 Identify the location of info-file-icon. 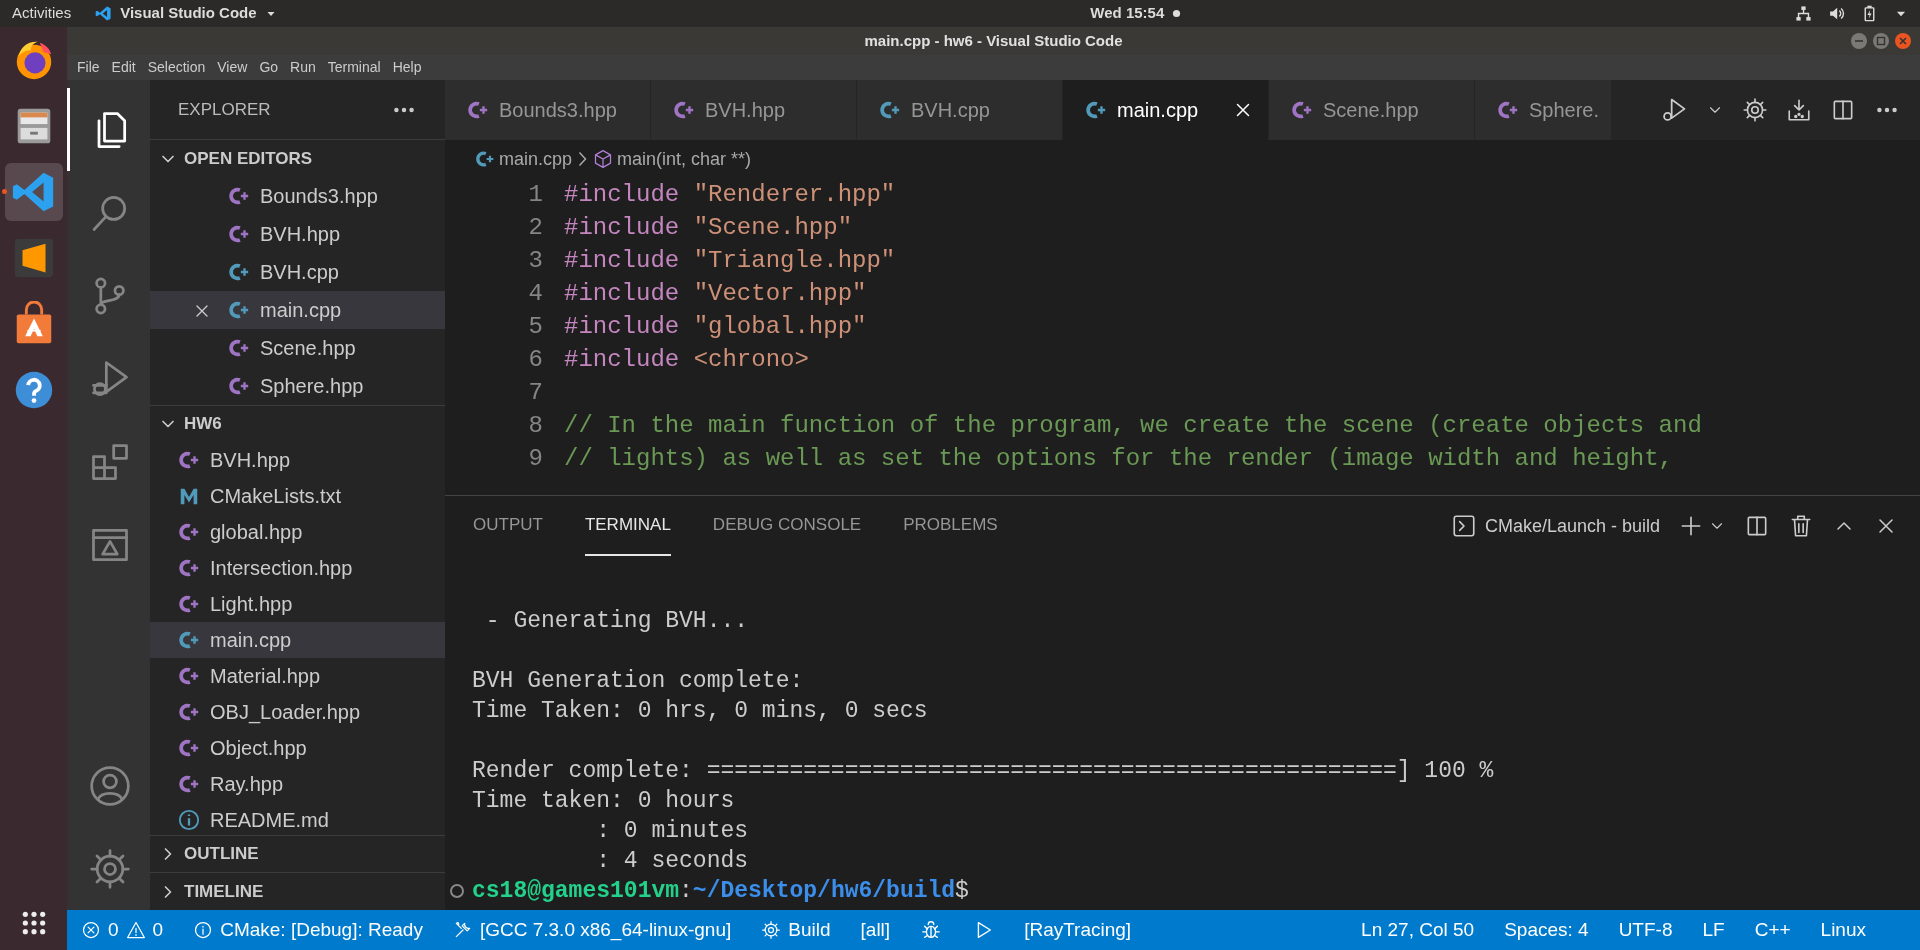
(189, 820).